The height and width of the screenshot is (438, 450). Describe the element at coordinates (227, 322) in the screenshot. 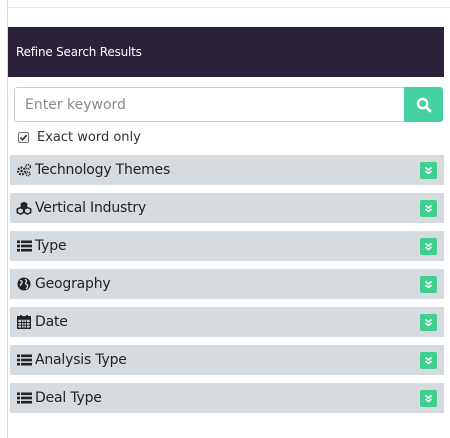

I see `facet-date: Date` at that location.